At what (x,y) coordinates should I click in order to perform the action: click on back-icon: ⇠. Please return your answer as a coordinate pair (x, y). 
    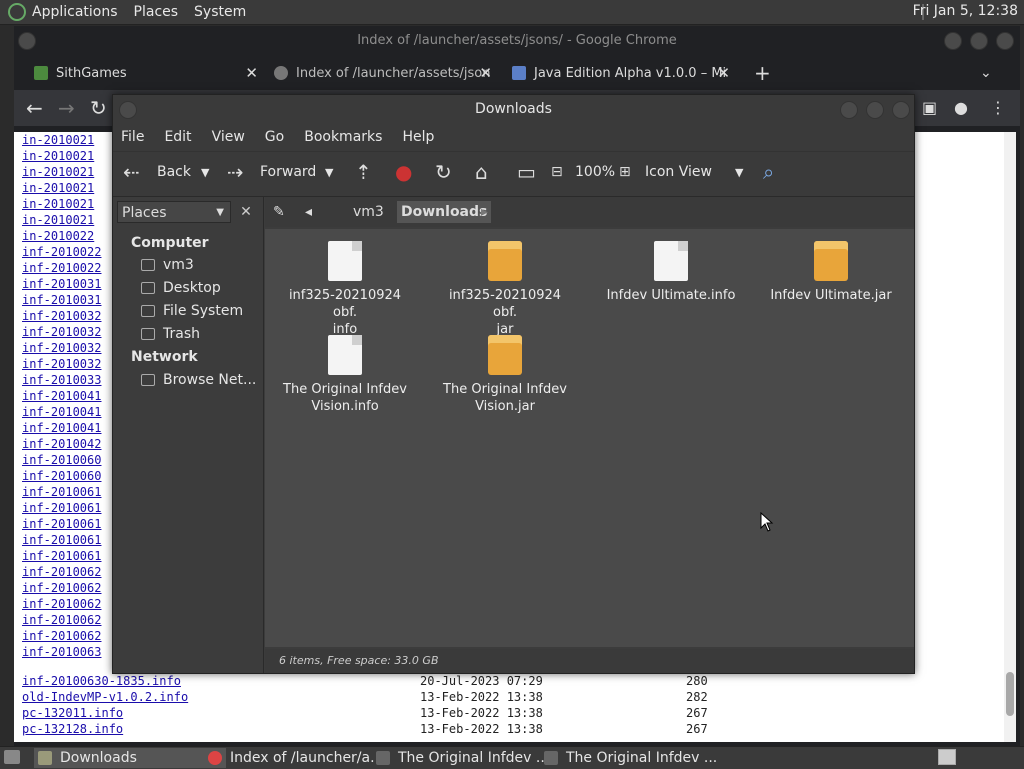
    Looking at the image, I should click on (131, 172).